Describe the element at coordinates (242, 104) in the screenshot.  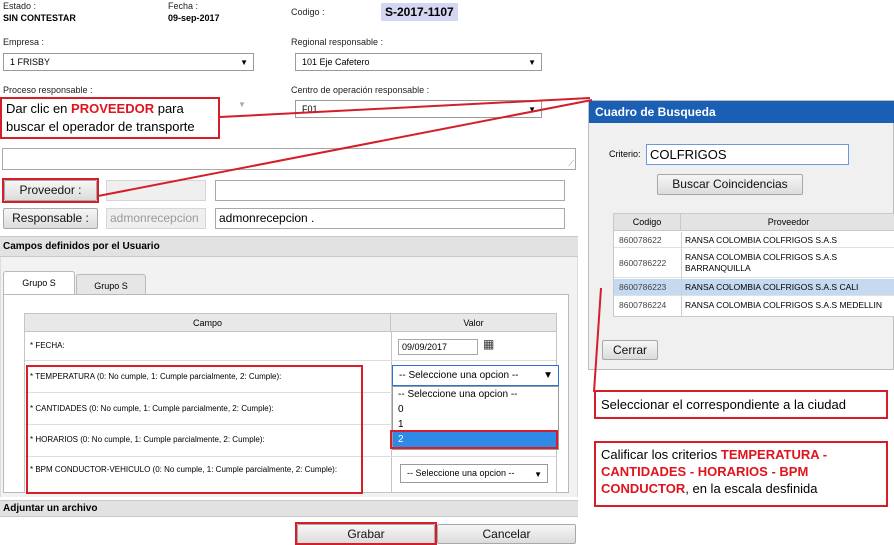
I see `proceso-chevron-icon: ▼` at that location.